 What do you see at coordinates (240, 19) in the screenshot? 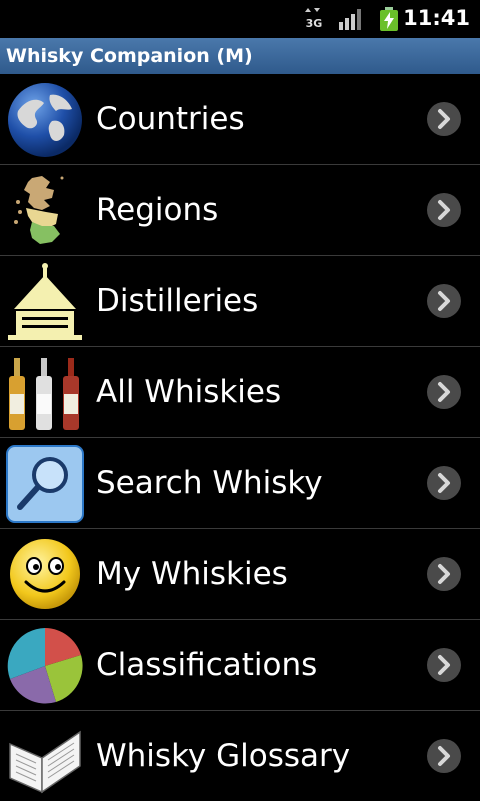
I see `status-bar: 3G 11:41` at bounding box center [240, 19].